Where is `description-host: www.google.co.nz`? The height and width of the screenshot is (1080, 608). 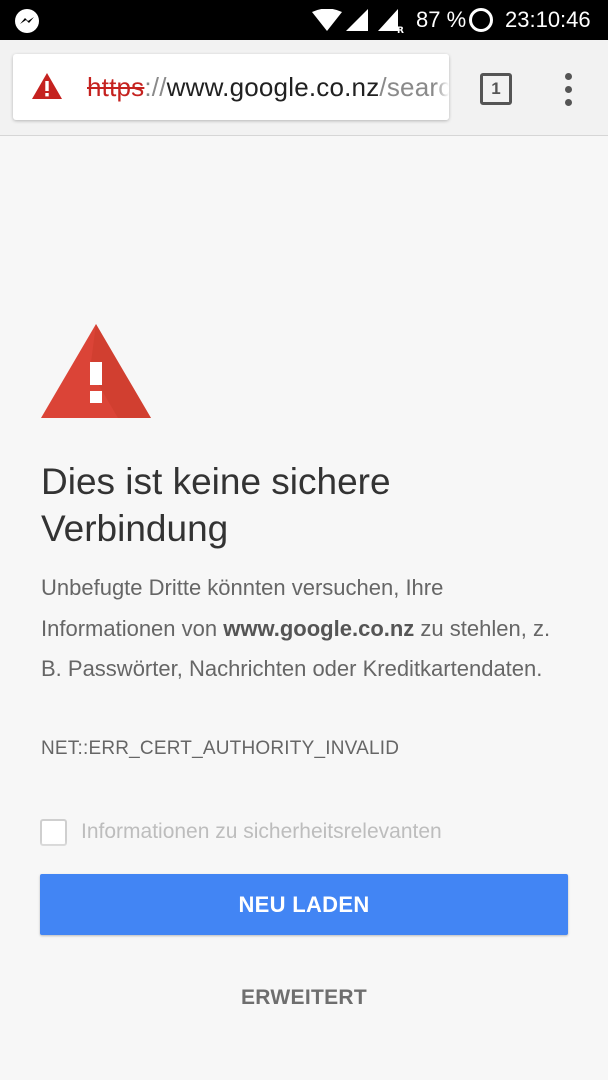
description-host: www.google.co.nz is located at coordinates (319, 628).